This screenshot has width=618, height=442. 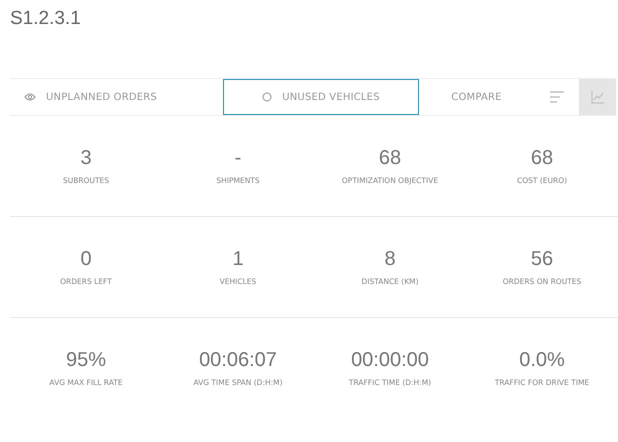 I want to click on stat-value: 0, so click(x=86, y=259).